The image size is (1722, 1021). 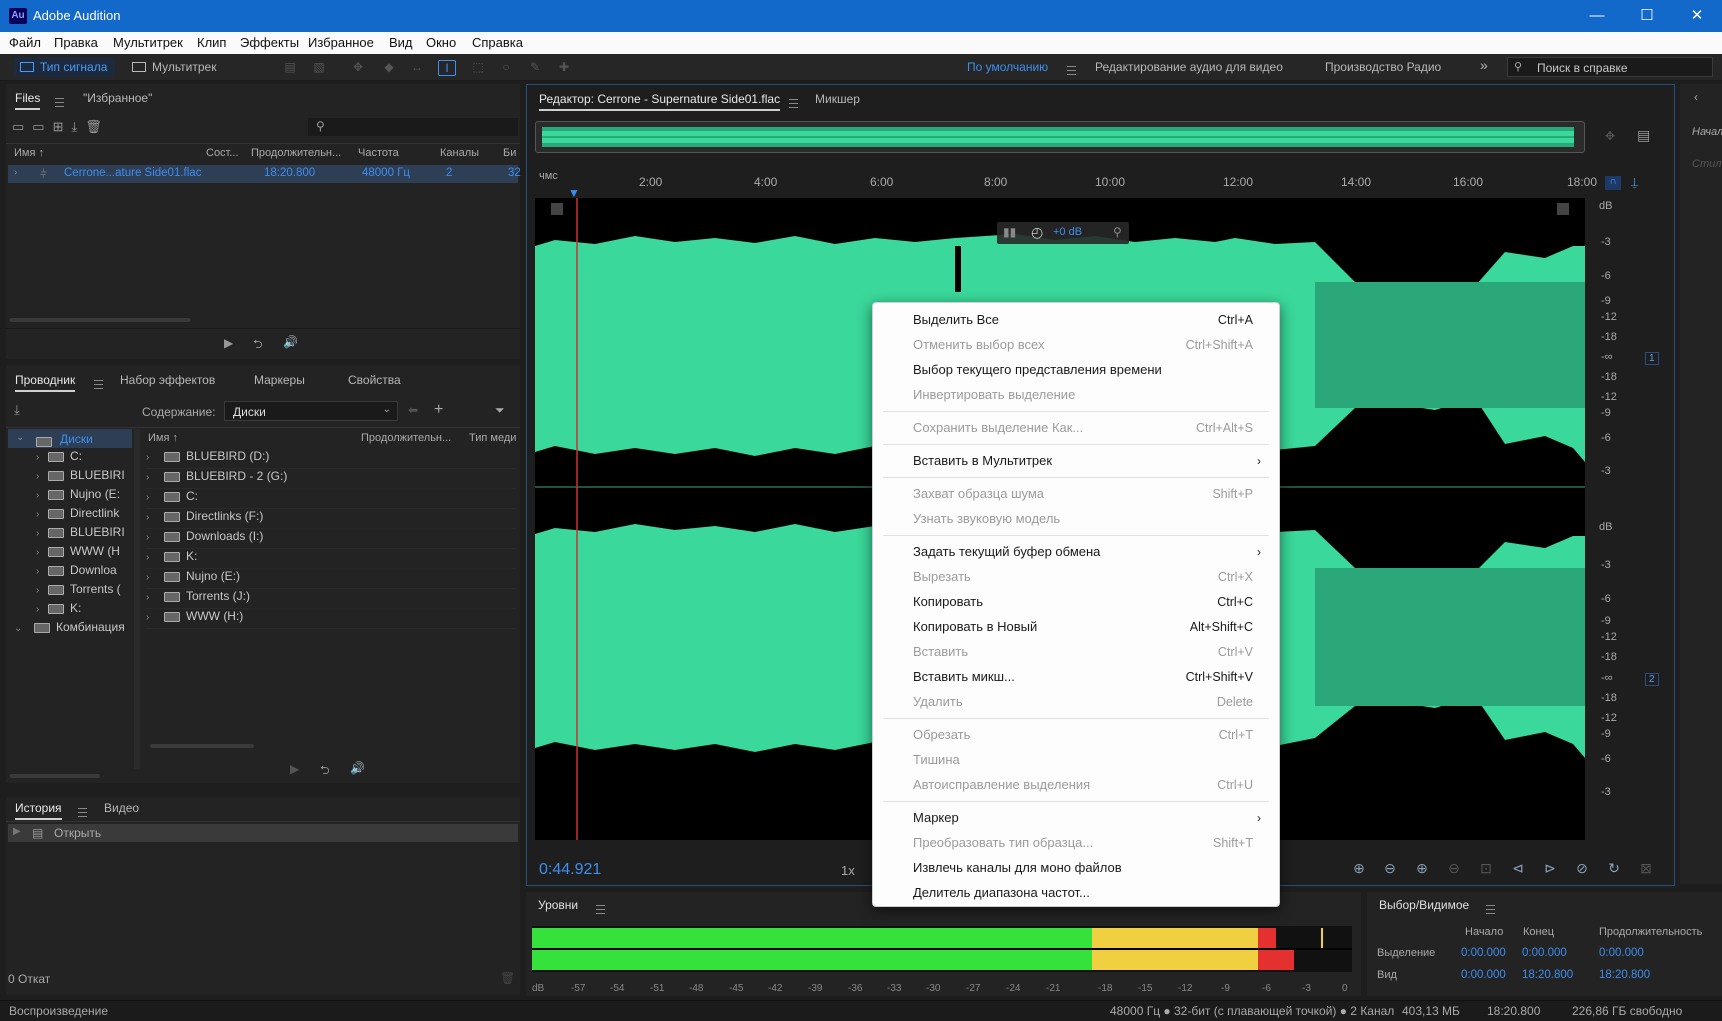 I want to click on menu-effects: Эффекты, so click(x=269, y=42).